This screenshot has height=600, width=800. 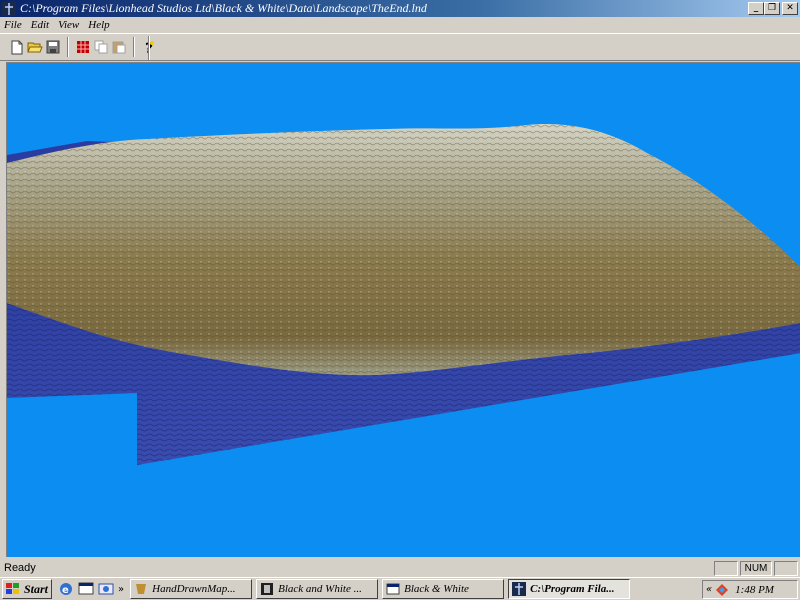 What do you see at coordinates (754, 590) in the screenshot?
I see `clock: 1:48 PM` at bounding box center [754, 590].